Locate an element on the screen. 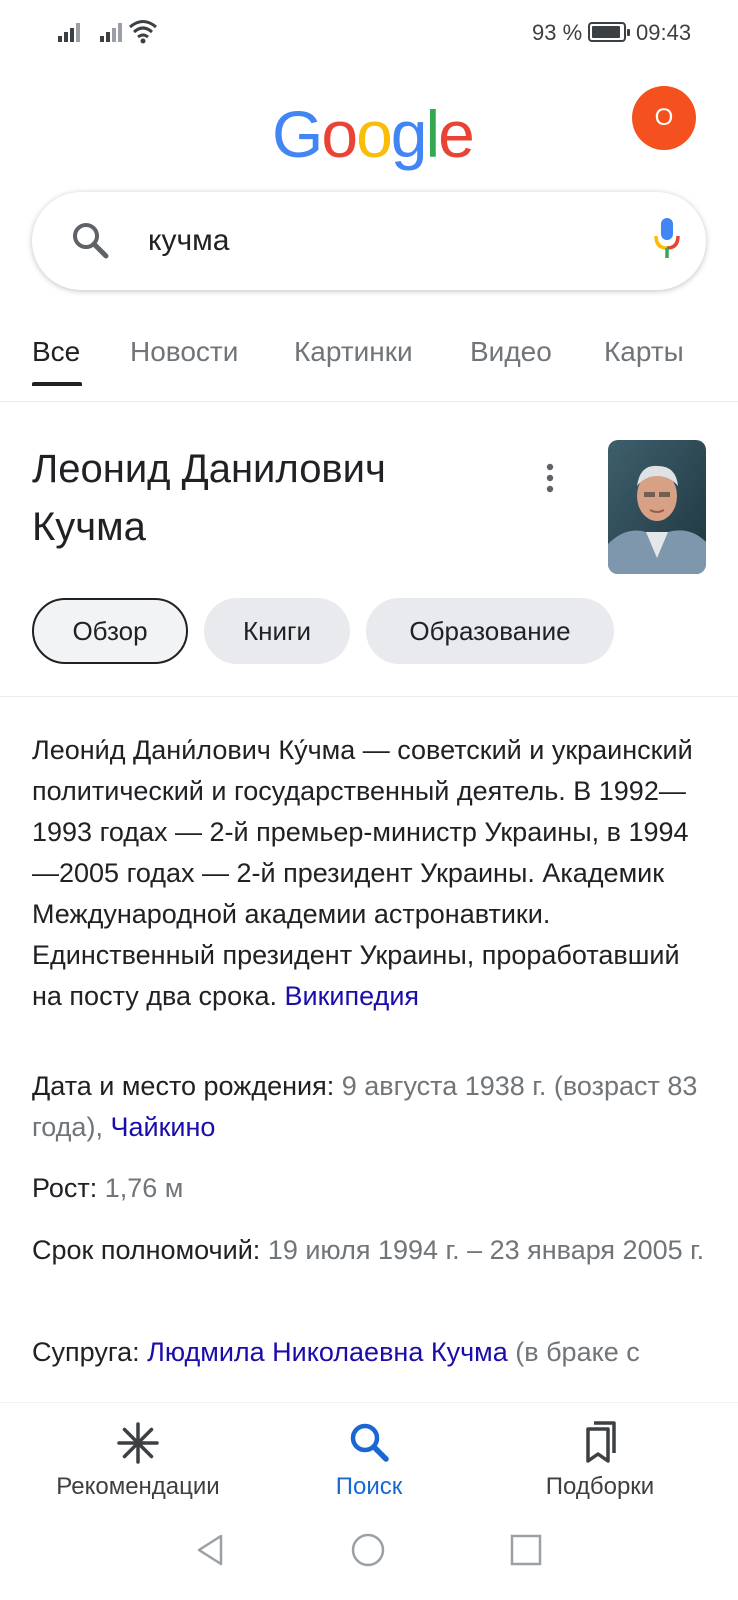 This screenshot has width=738, height=1600. clock: 09:43 is located at coordinates (664, 32).